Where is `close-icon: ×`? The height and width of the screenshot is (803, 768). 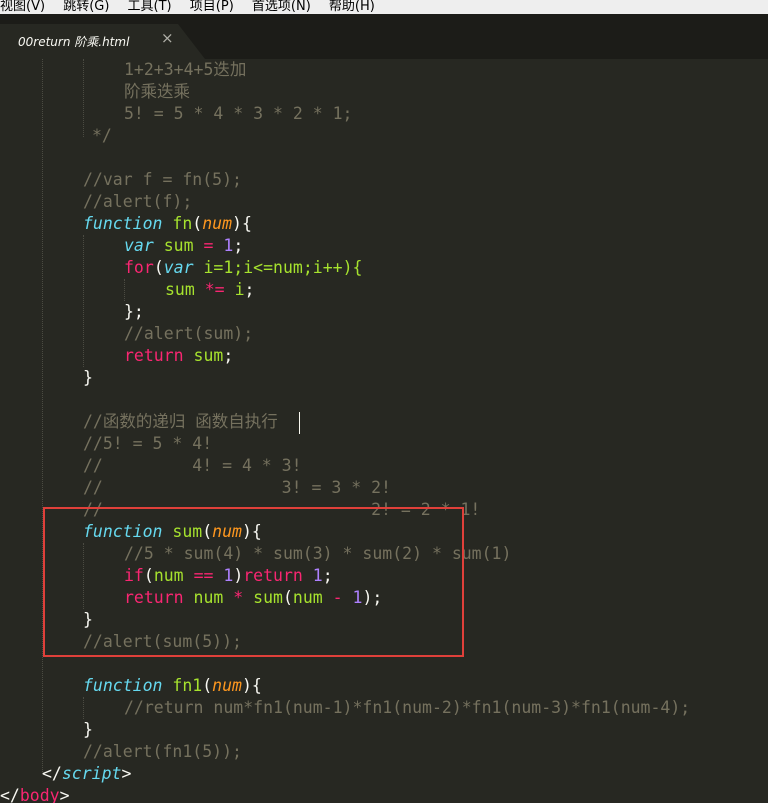 close-icon: × is located at coordinates (167, 38).